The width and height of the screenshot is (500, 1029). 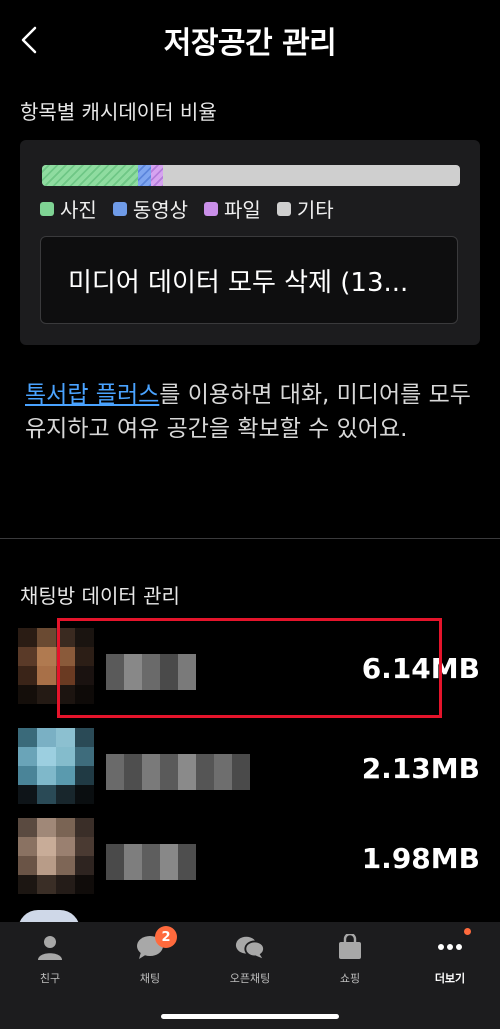 I want to click on tab-friends: 친구, so click(x=50, y=959).